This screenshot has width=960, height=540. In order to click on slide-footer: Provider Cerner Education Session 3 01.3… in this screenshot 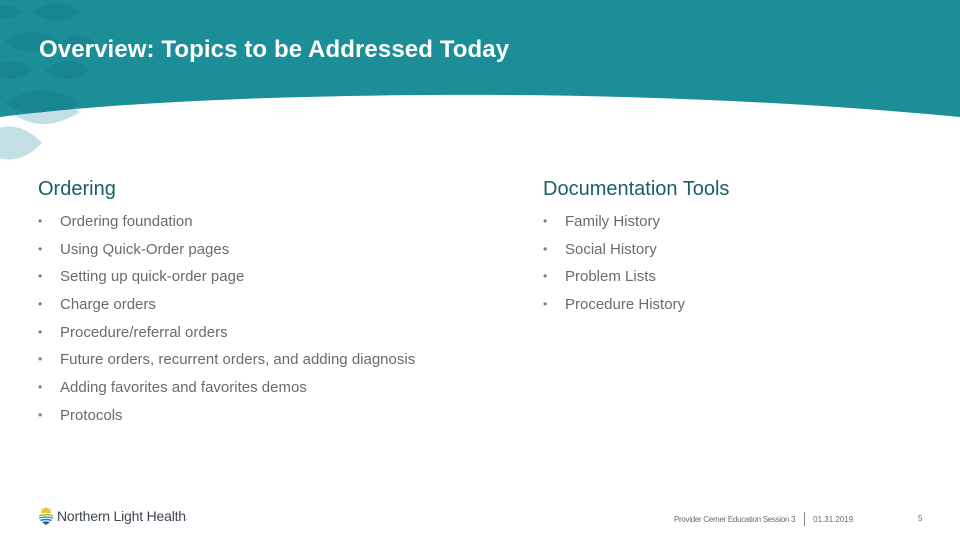, I will do `click(798, 519)`.